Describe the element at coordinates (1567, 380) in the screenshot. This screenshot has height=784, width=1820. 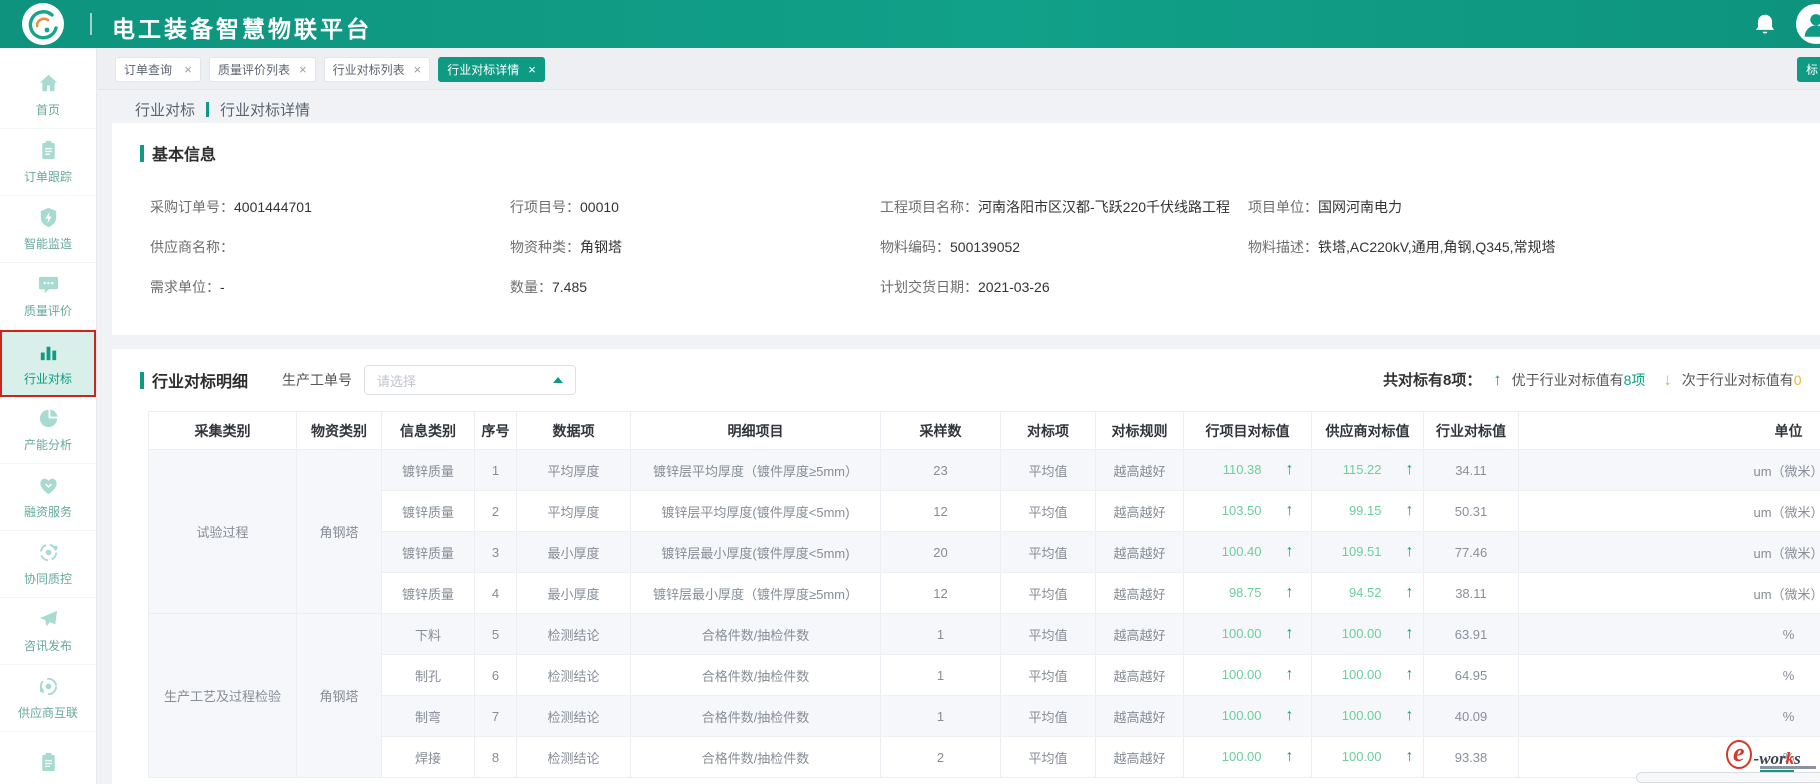
I see `summary-better-text: 优于行业对标值有` at that location.